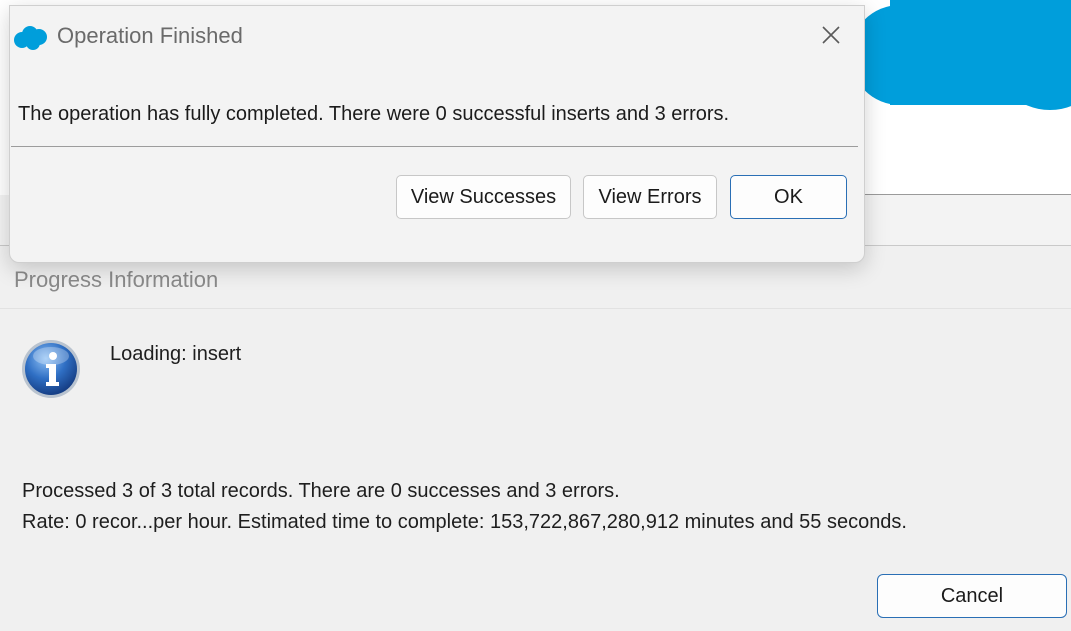 The height and width of the screenshot is (631, 1071). I want to click on loading-label: Loading: insert, so click(176, 354).